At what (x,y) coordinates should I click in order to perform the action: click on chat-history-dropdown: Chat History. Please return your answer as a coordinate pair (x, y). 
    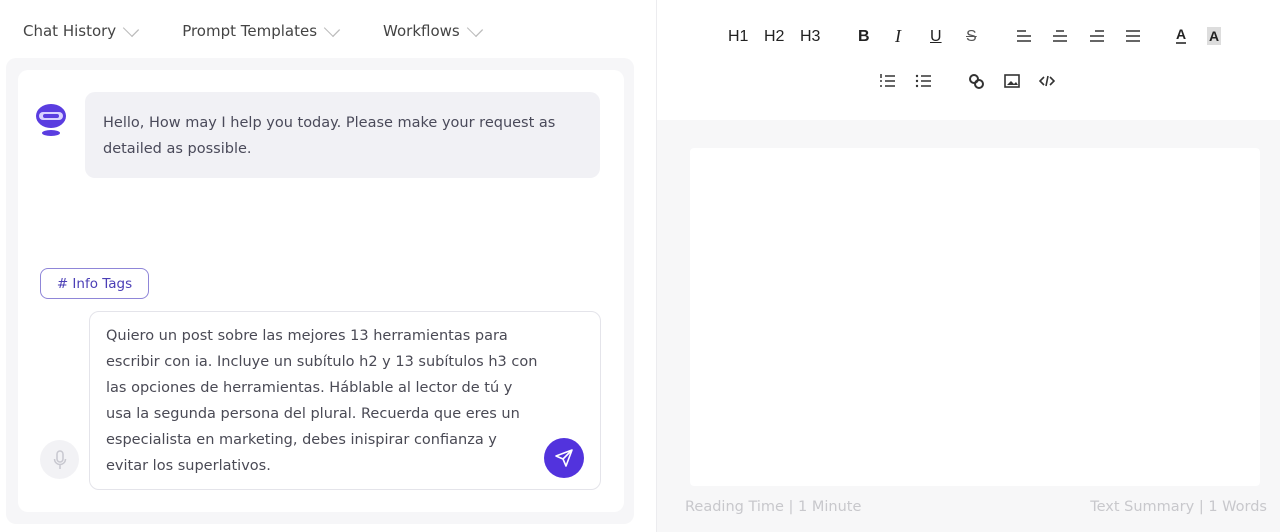
    Looking at the image, I should click on (81, 30).